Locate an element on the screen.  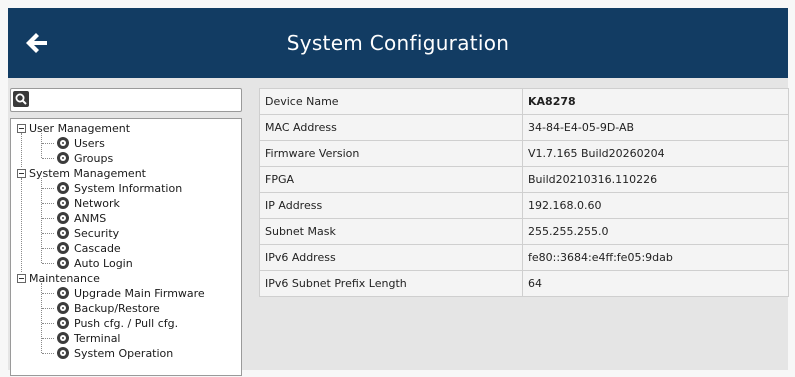
tree-item-label: Backup/Restore is located at coordinates (117, 308).